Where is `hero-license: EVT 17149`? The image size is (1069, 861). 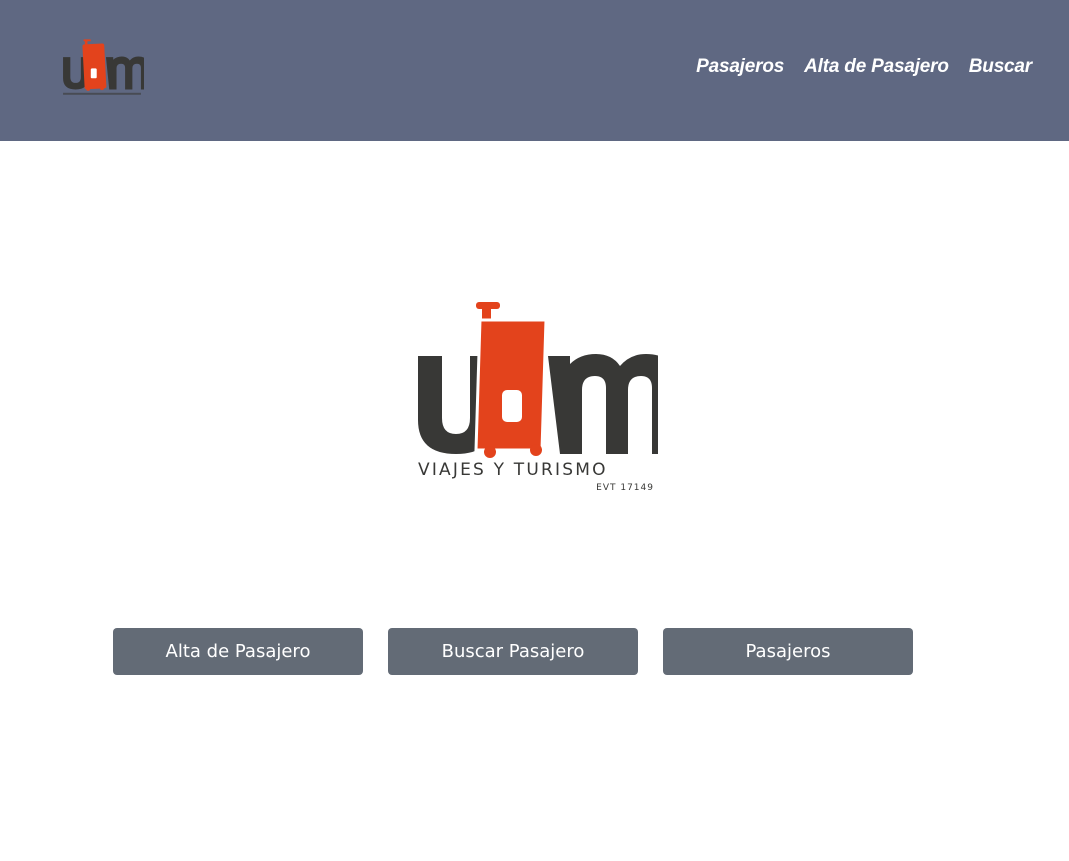 hero-license: EVT 17149 is located at coordinates (625, 488).